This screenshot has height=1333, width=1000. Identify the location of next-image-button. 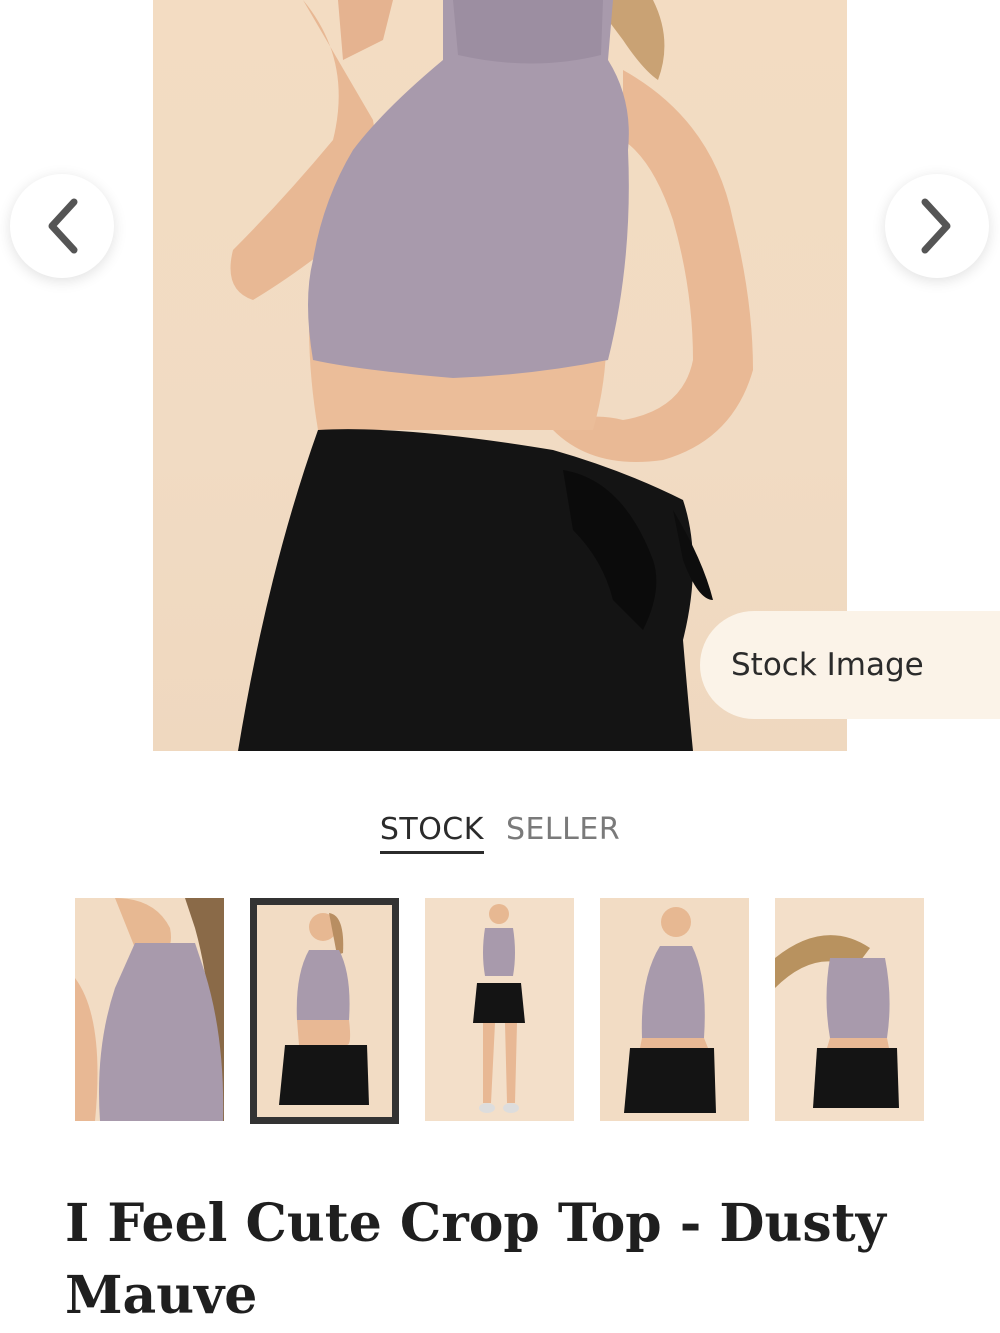
(937, 226).